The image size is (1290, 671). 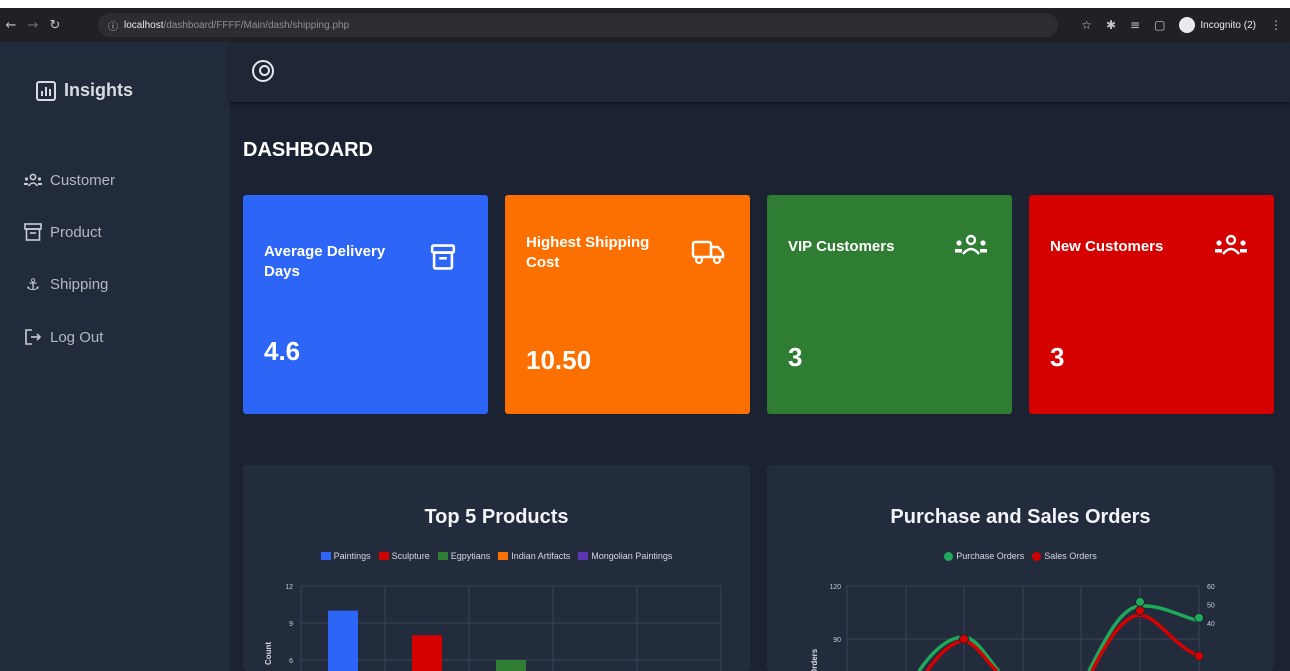 What do you see at coordinates (493, 627) in the screenshot?
I see `bar-chart: Count 12 9 6` at bounding box center [493, 627].